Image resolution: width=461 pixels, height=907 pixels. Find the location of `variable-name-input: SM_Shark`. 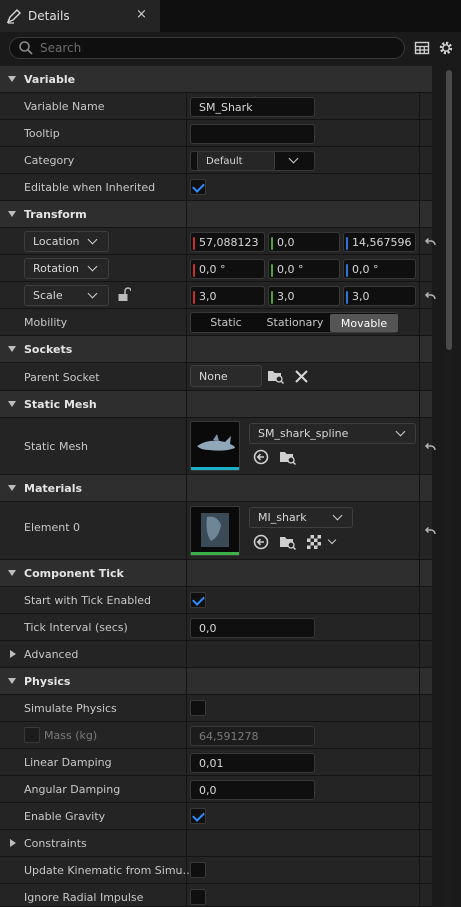

variable-name-input: SM_Shark is located at coordinates (252, 107).